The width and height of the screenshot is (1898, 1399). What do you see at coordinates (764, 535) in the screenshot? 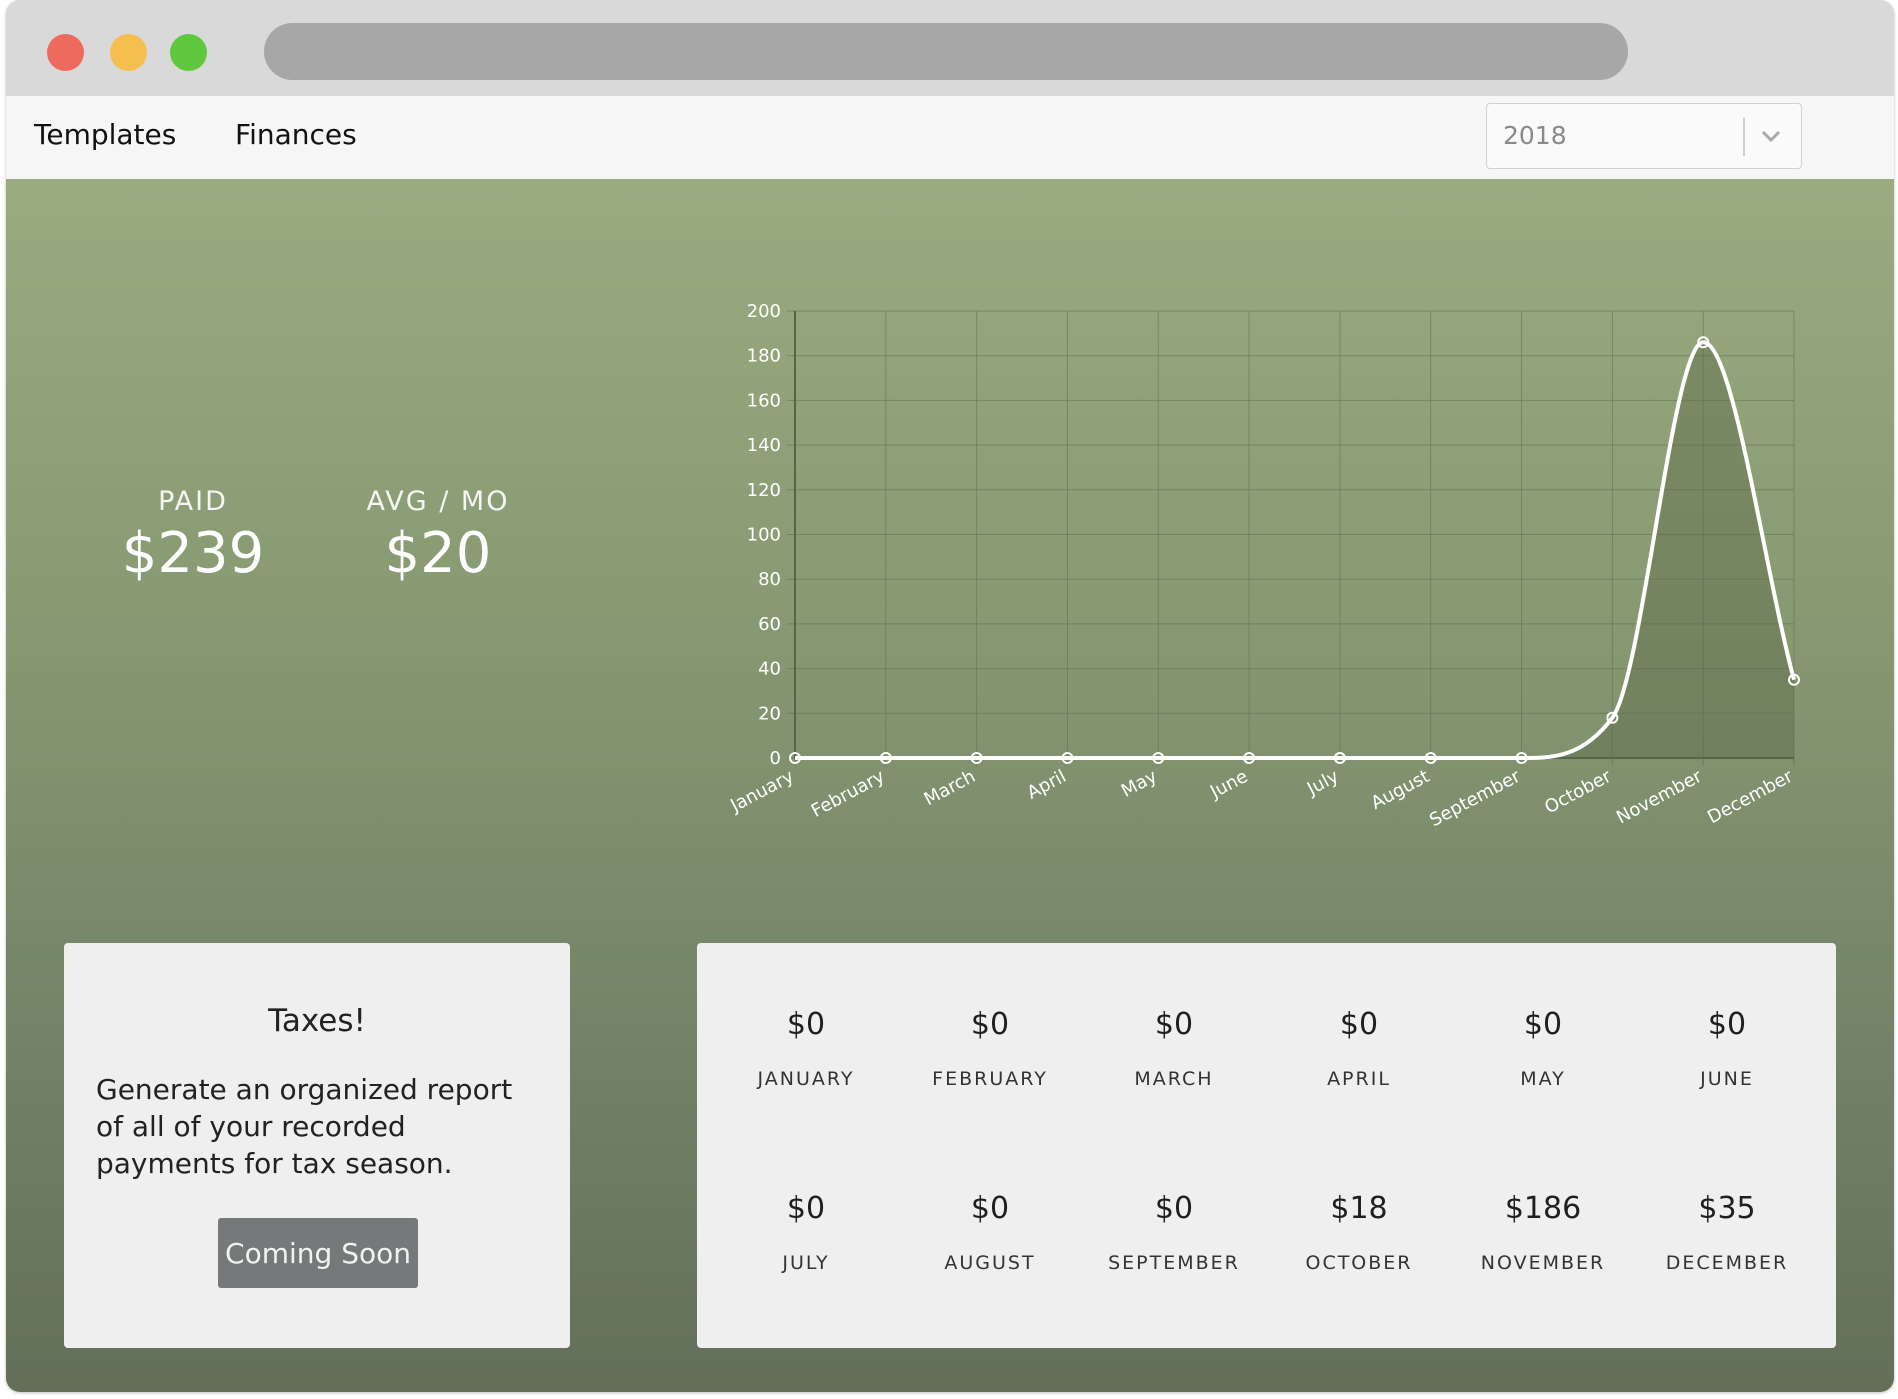
I see `y-tick-label: 100` at bounding box center [764, 535].